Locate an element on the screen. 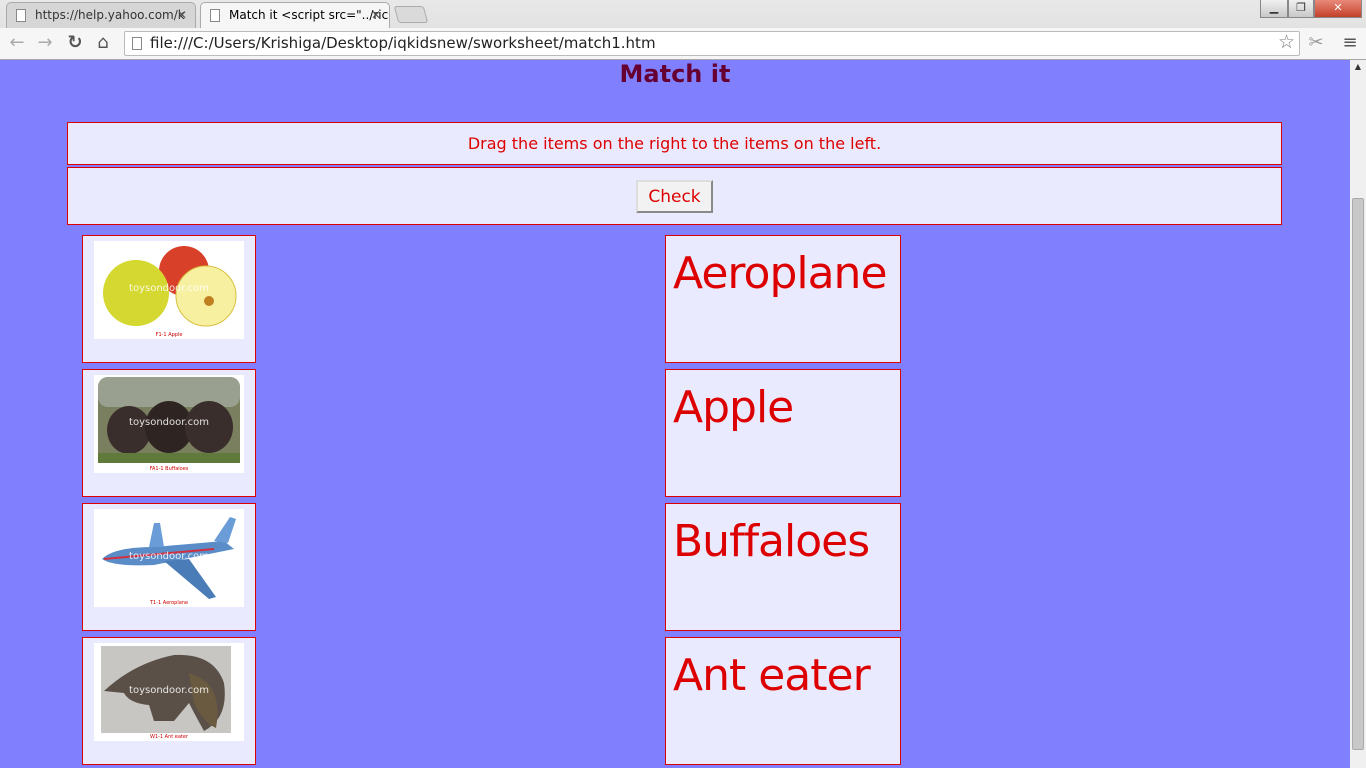  maximize-button: ❐ is located at coordinates (1301, 9).